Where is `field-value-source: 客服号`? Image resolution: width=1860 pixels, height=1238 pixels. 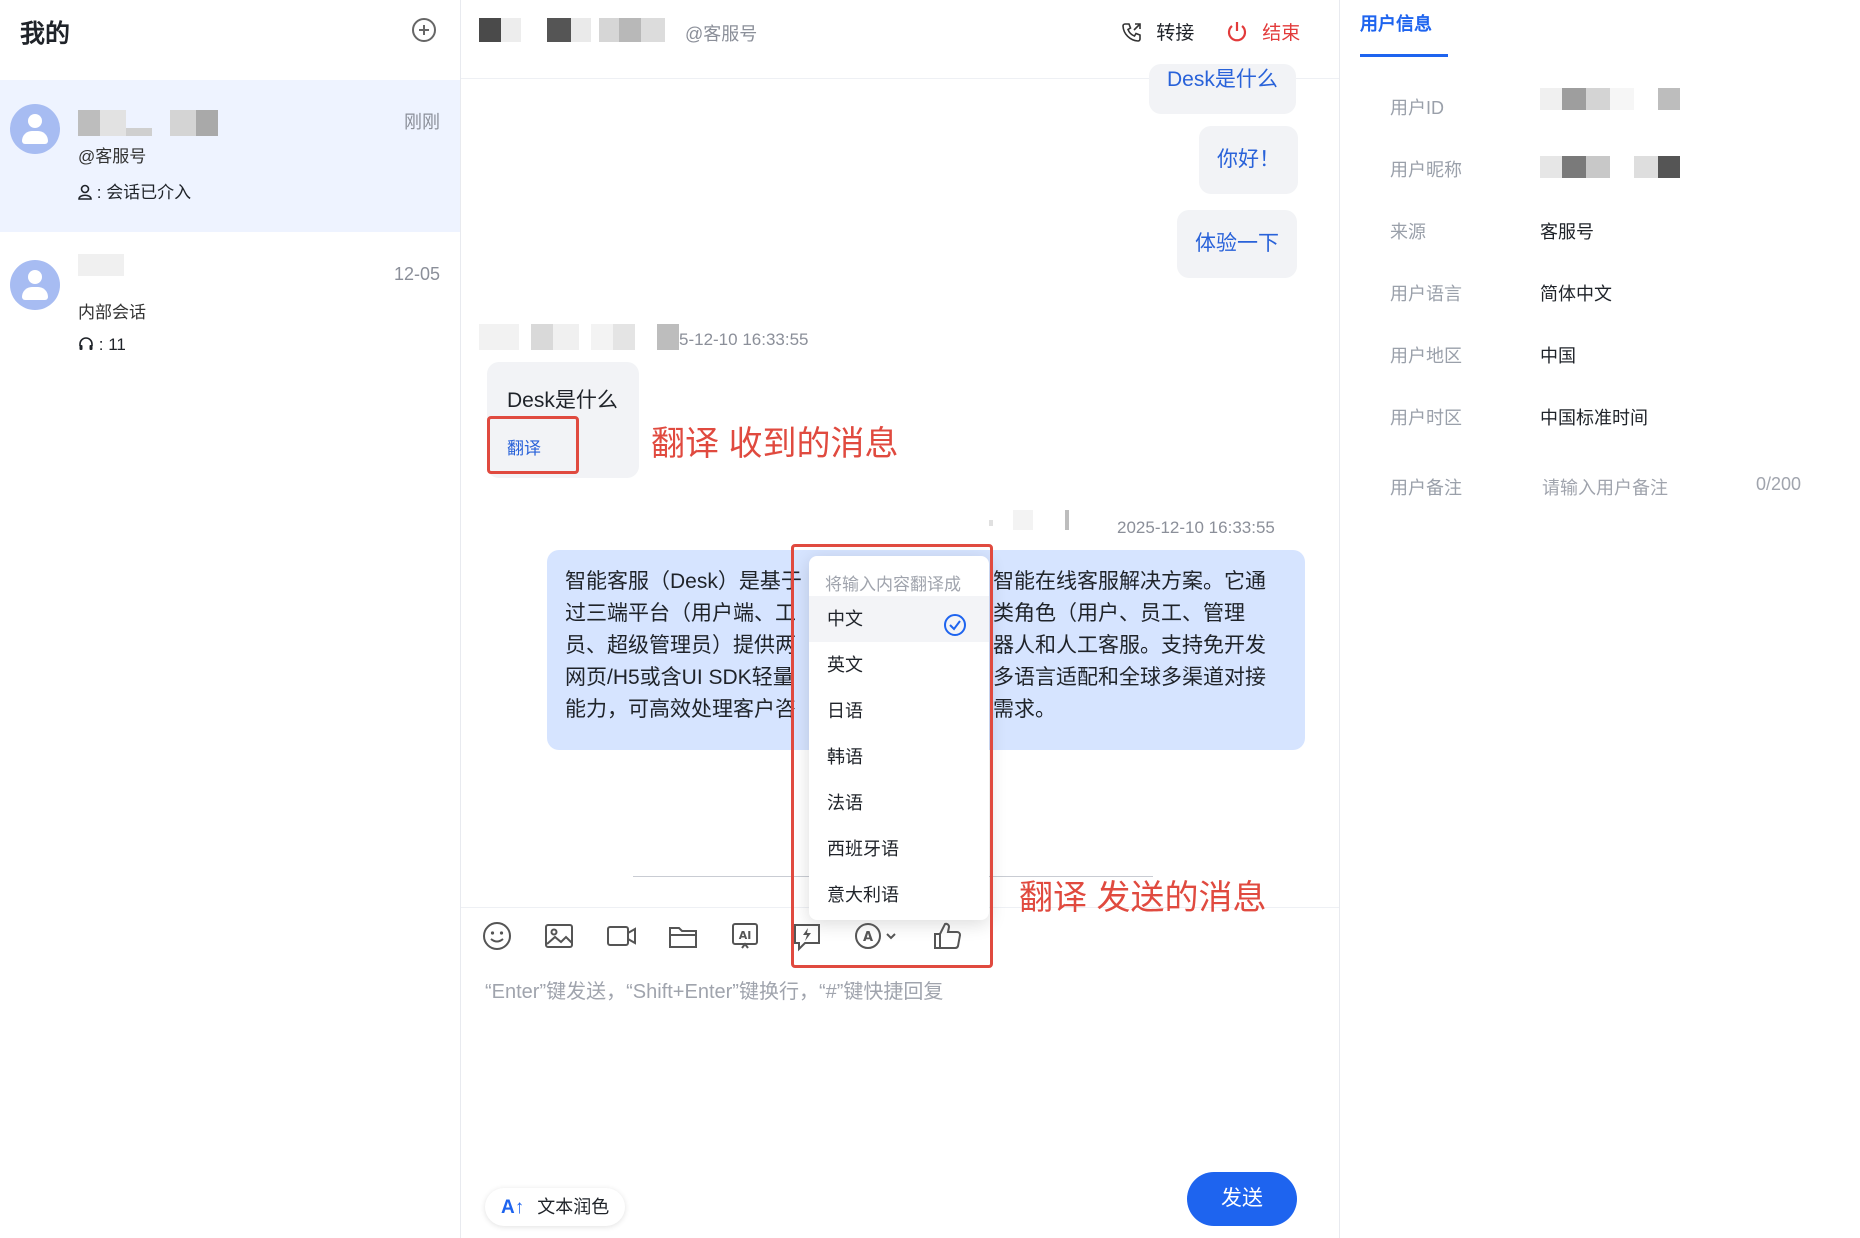 field-value-source: 客服号 is located at coordinates (1567, 232).